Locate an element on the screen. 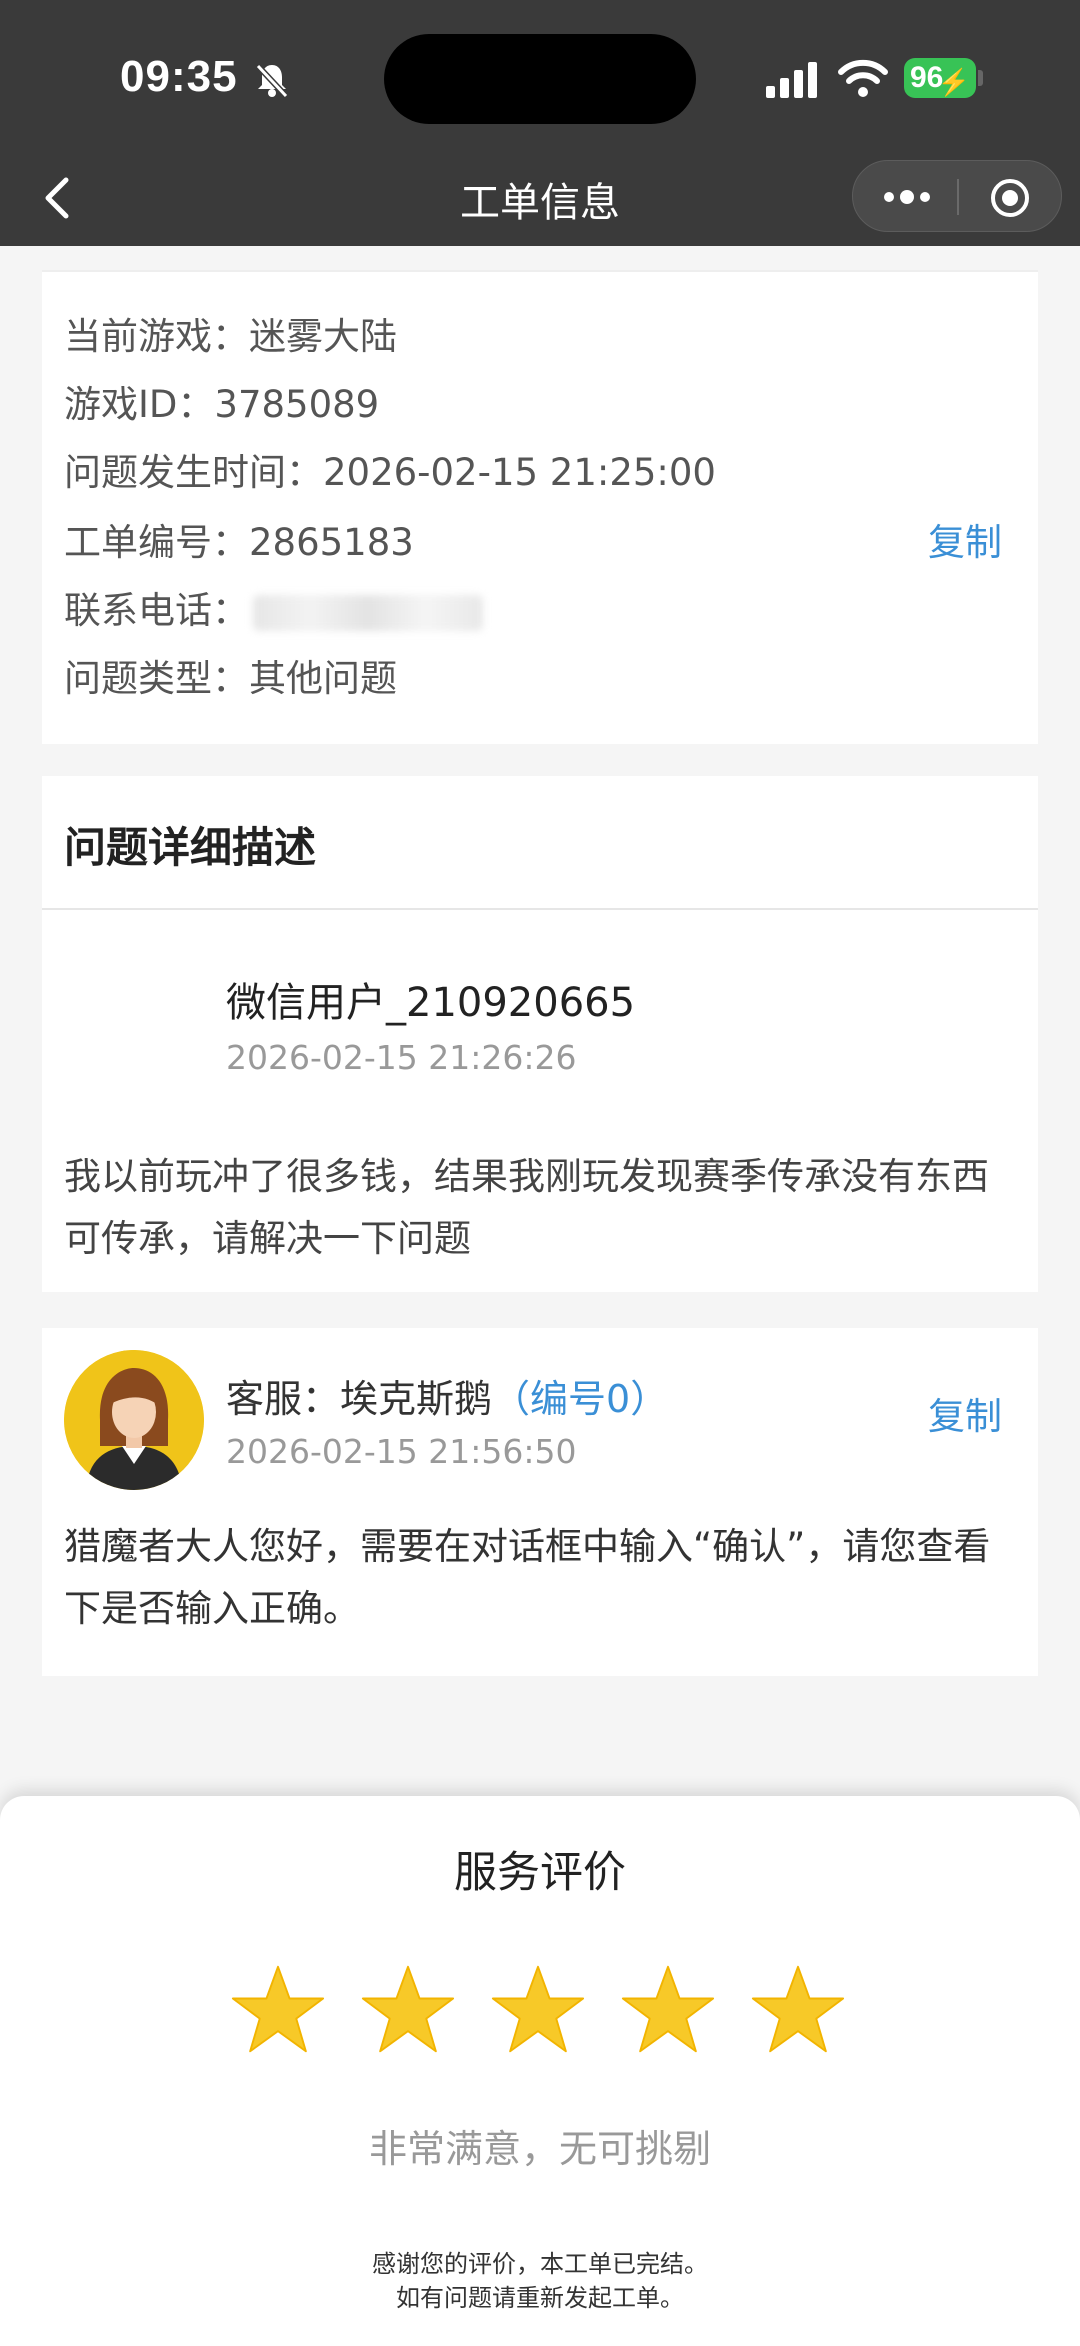 This screenshot has width=1080, height=2346. mini-program-capsule is located at coordinates (957, 196).